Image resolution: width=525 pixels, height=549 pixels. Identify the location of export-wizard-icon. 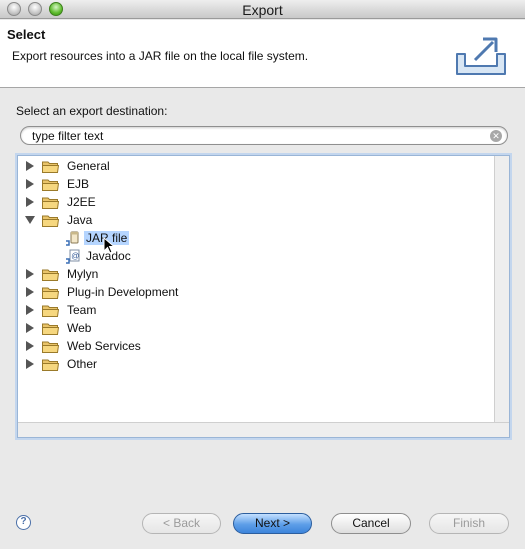
(481, 56).